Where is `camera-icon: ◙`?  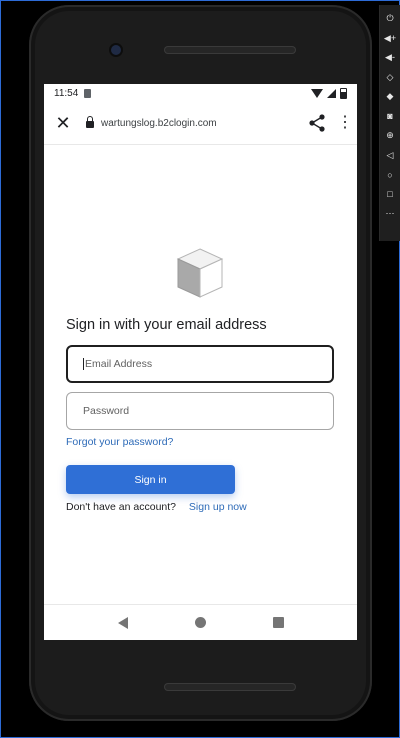
camera-icon: ◙ is located at coordinates (390, 117).